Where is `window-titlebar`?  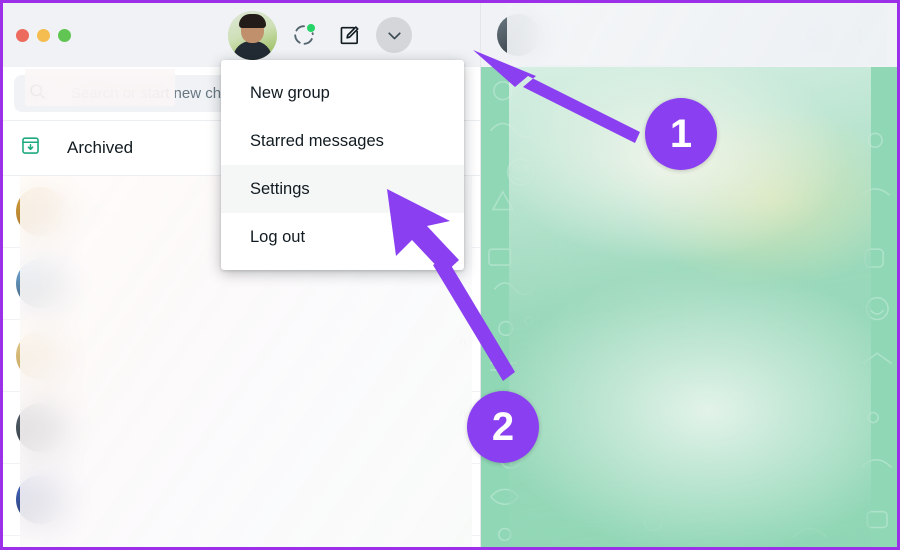
window-titlebar is located at coordinates (241, 35).